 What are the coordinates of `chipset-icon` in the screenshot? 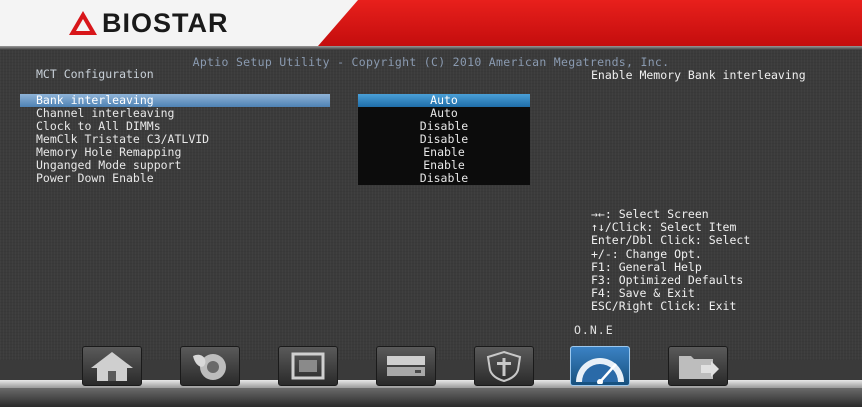 It's located at (308, 366).